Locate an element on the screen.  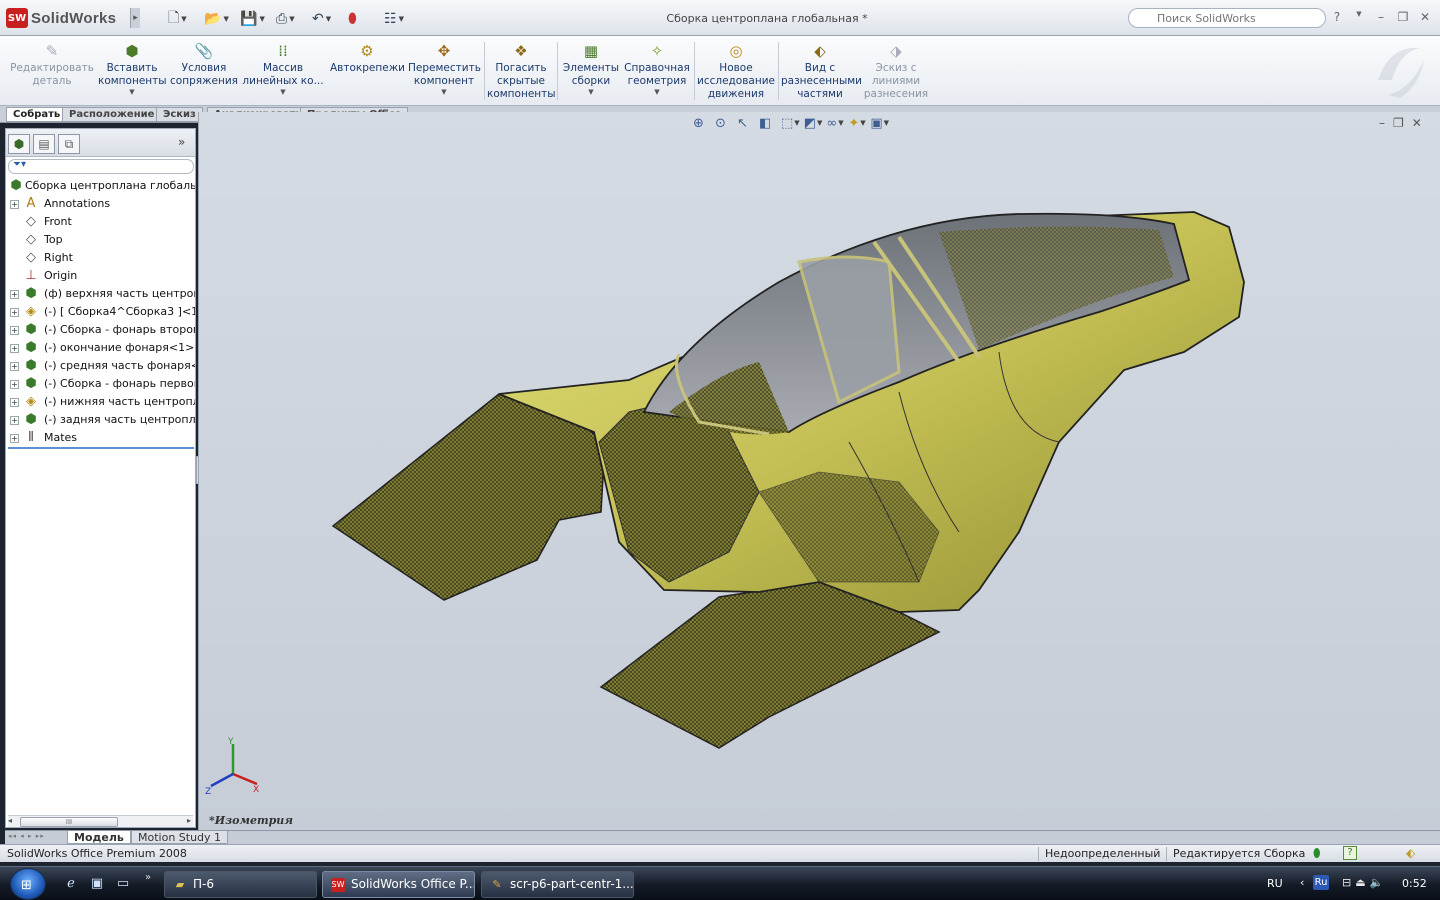
show-desktop-icon: ▭ is located at coordinates (123, 884).